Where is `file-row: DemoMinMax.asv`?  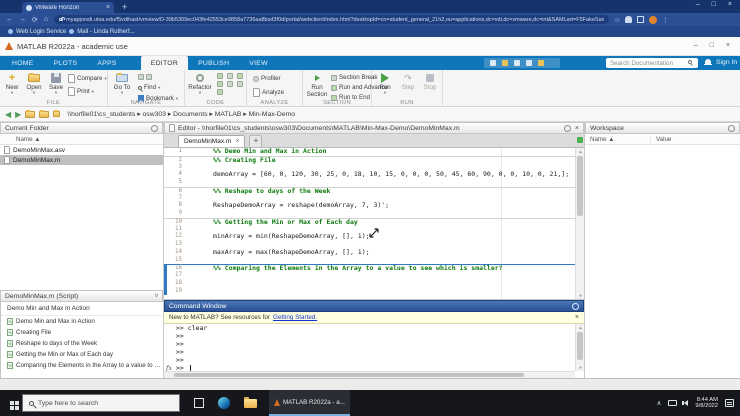
file-row: DemoMinMax.asv is located at coordinates (81, 150).